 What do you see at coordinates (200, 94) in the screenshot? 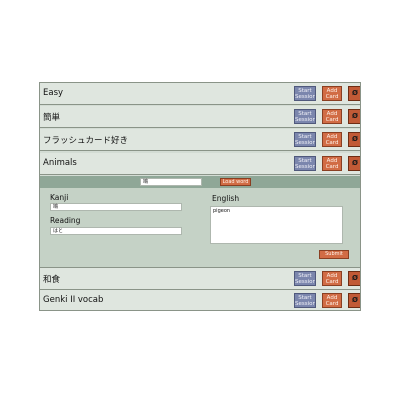
I see `deck-row: Easy Start Session Add Card Ø` at bounding box center [200, 94].